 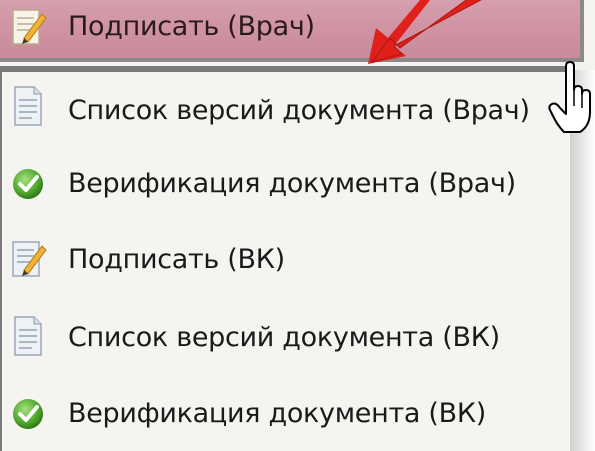 I want to click on menu-item-verify-vk: Верификация документа (ВК), so click(x=285, y=417).